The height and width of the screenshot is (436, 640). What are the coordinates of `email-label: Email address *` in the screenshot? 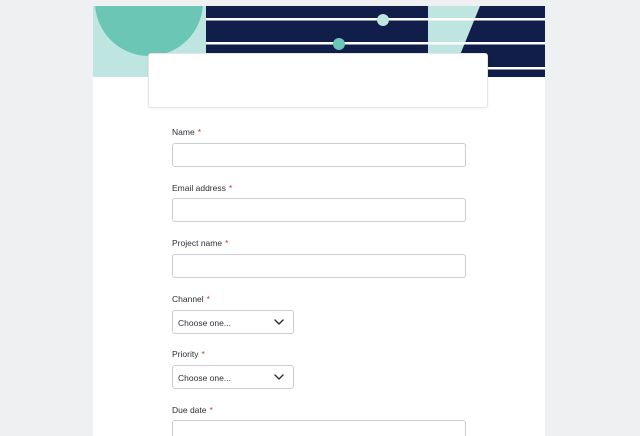 It's located at (202, 188).